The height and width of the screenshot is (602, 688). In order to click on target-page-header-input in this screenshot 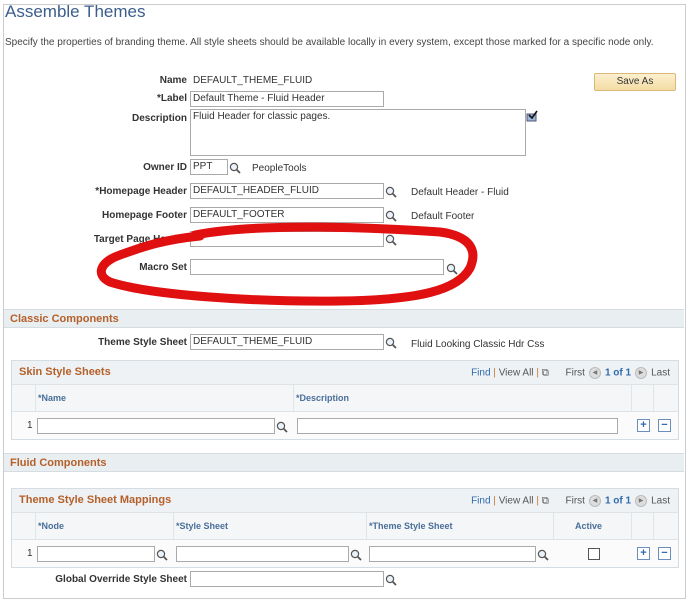, I will do `click(287, 239)`.